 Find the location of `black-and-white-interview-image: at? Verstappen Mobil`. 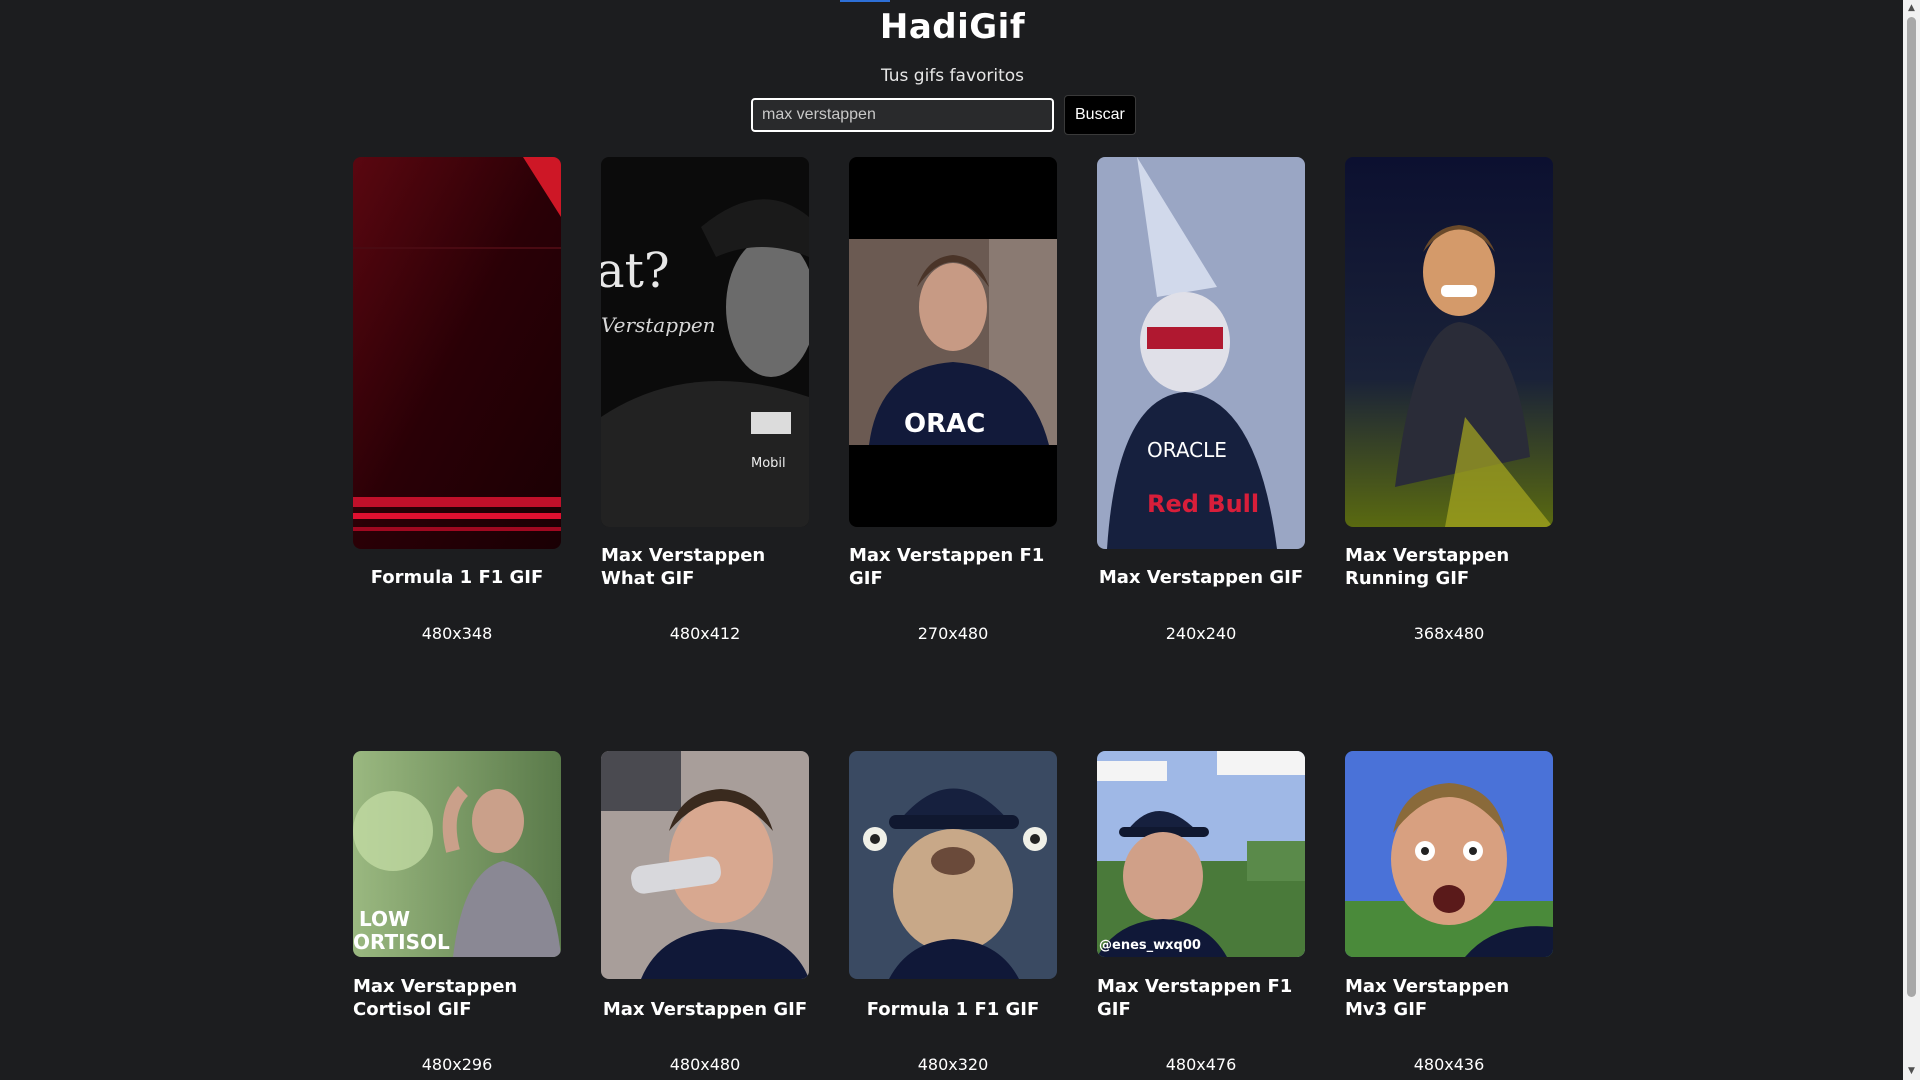

black-and-white-interview-image: at? Verstappen Mobil is located at coordinates (705, 342).